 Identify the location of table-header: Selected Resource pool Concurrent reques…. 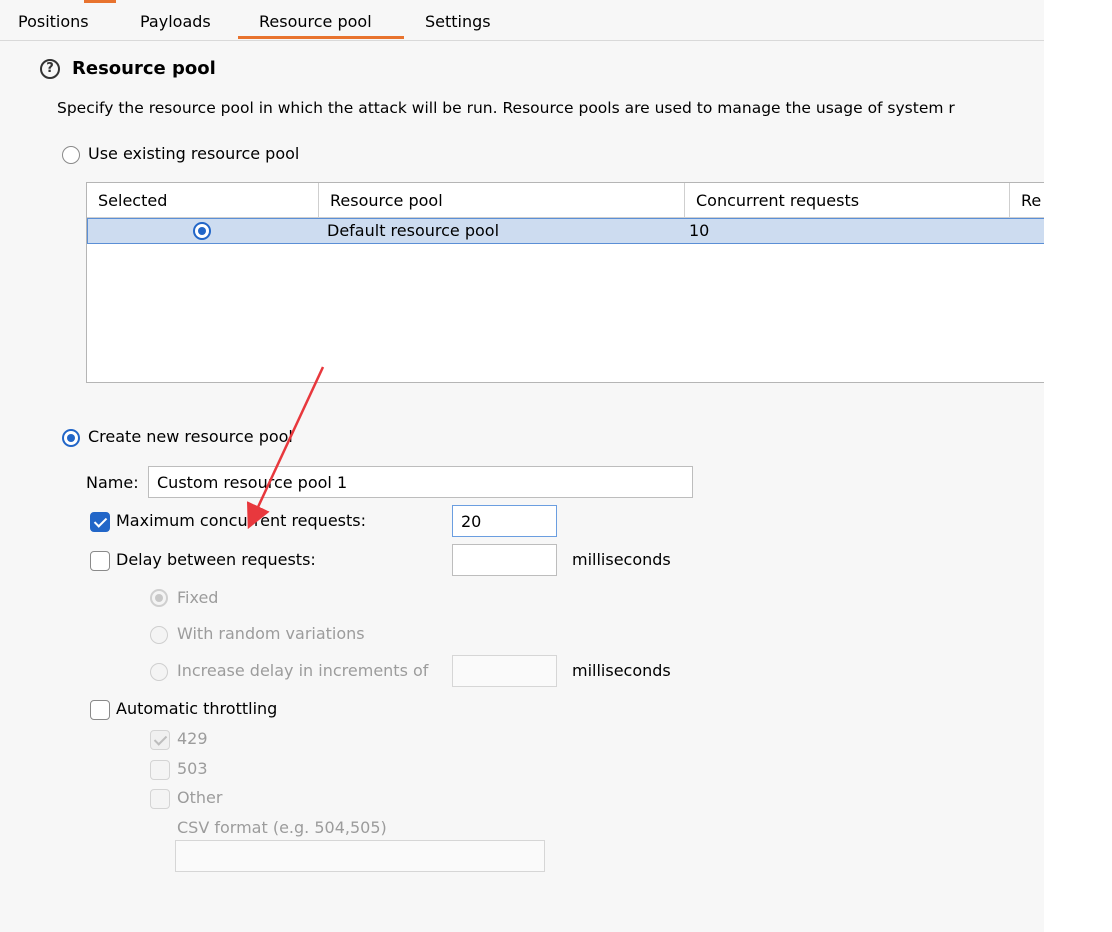
(565, 200).